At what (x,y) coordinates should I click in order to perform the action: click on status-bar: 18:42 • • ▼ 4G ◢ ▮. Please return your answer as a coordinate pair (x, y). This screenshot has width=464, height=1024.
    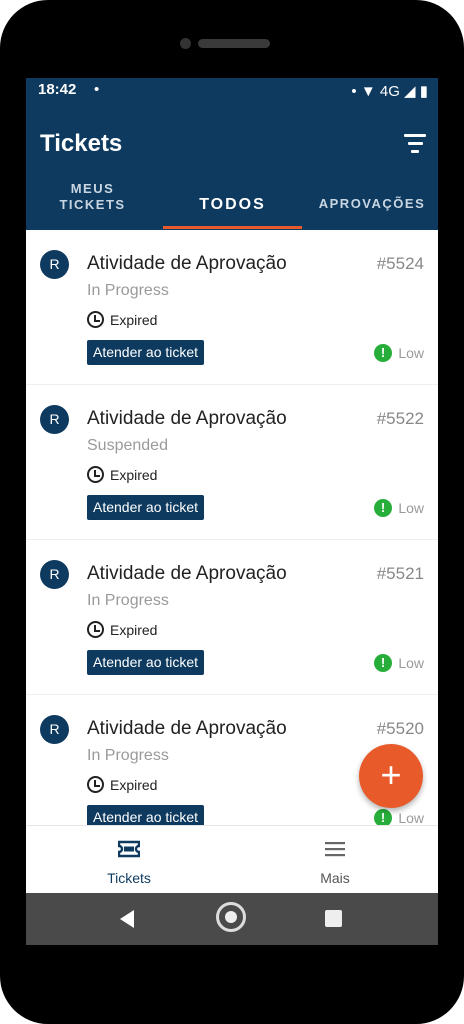
    Looking at the image, I should click on (232, 90).